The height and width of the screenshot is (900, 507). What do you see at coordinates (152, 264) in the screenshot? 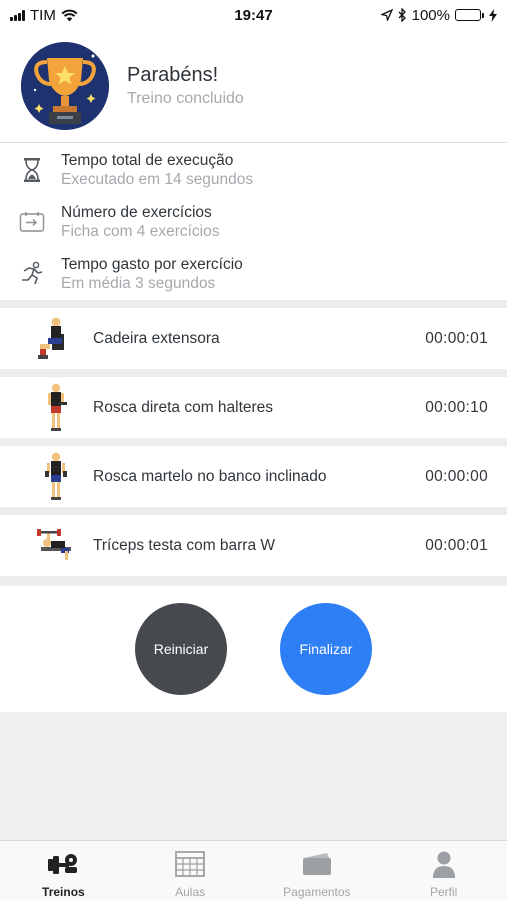
I see `stat-title: Tempo gasto por exercício` at bounding box center [152, 264].